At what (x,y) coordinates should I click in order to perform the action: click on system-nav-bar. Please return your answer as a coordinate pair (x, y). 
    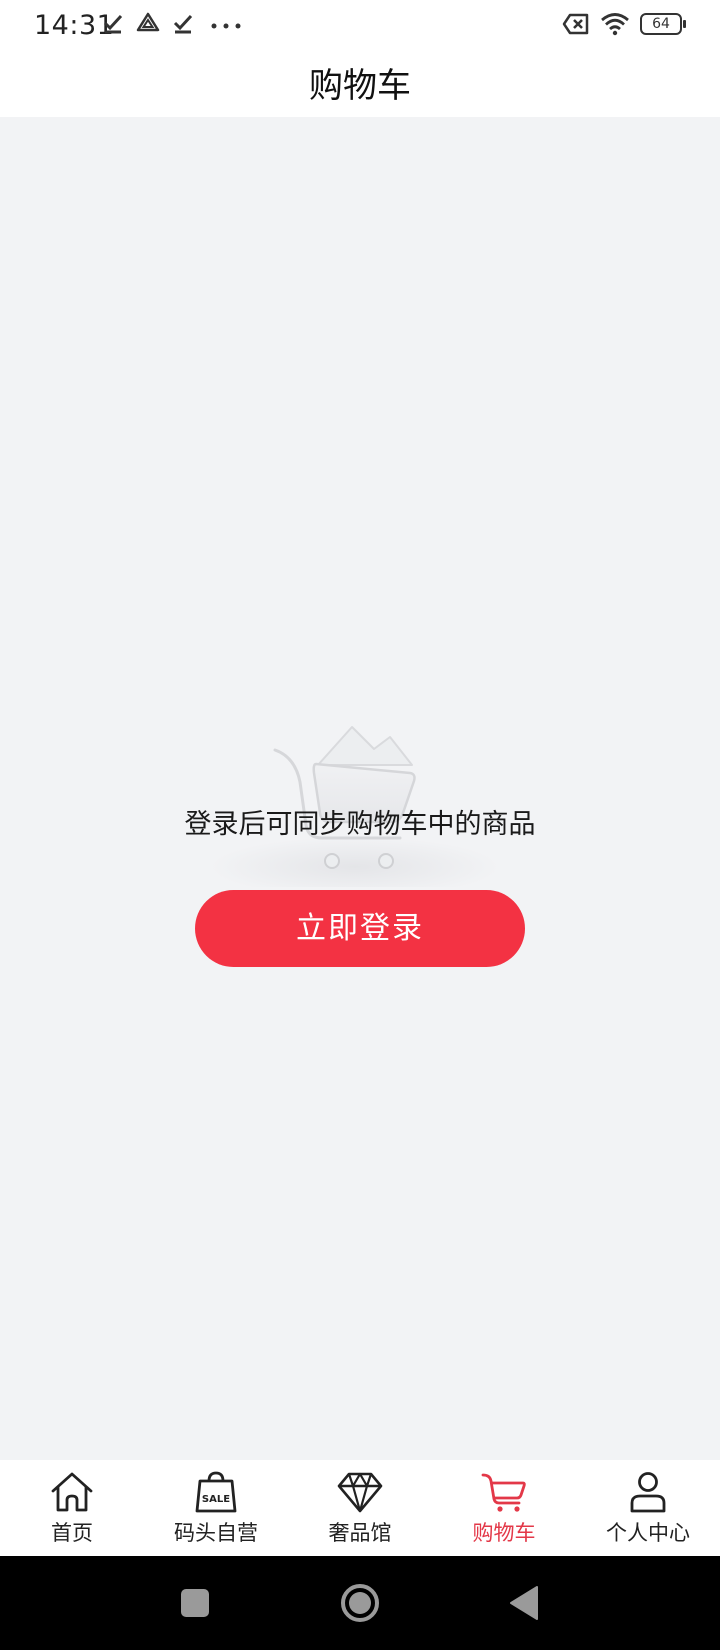
    Looking at the image, I should click on (360, 1603).